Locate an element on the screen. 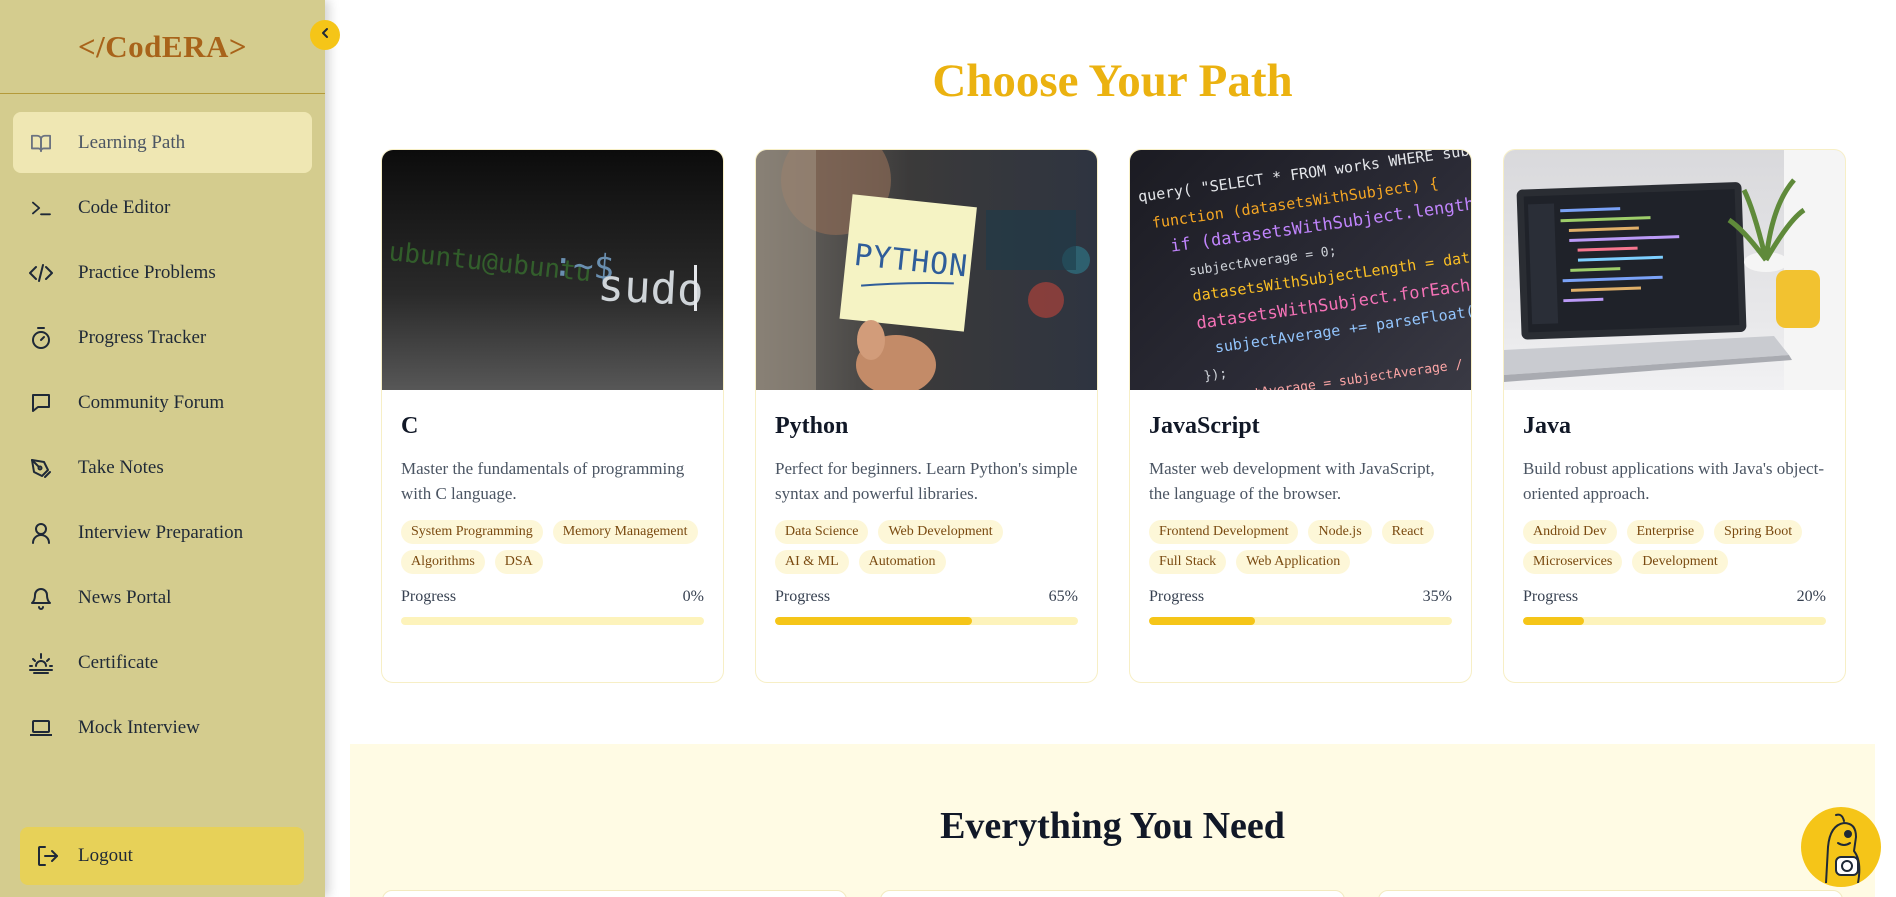 This screenshot has width=1896, height=897. tag: Web Development is located at coordinates (940, 532).